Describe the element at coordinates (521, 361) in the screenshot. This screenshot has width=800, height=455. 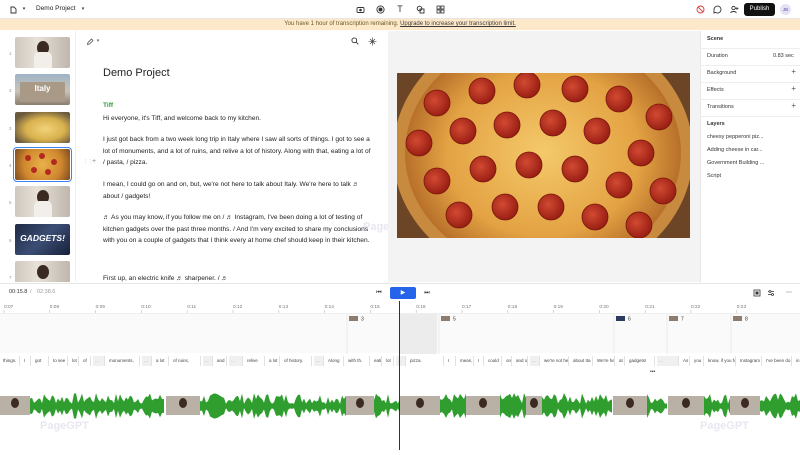
I see `word-chip: and o` at that location.